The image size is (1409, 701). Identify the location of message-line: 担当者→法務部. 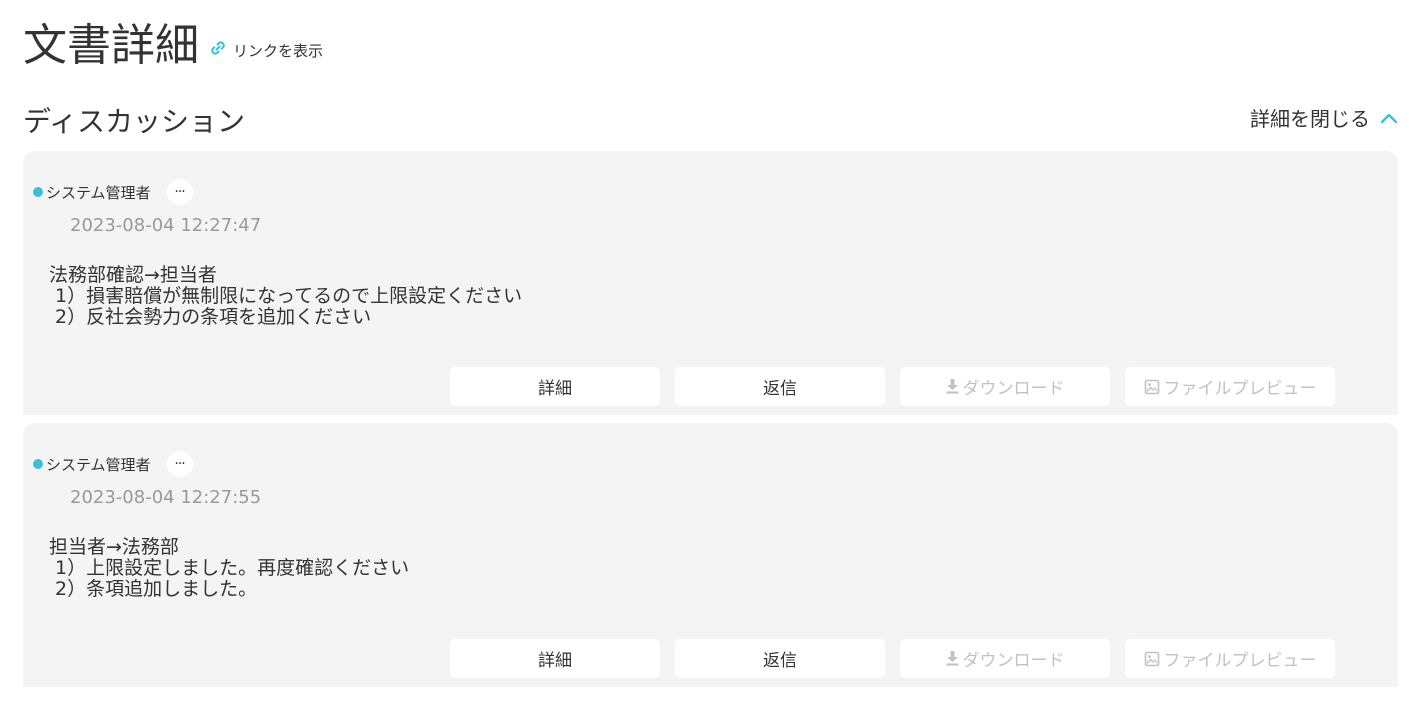
(114, 547).